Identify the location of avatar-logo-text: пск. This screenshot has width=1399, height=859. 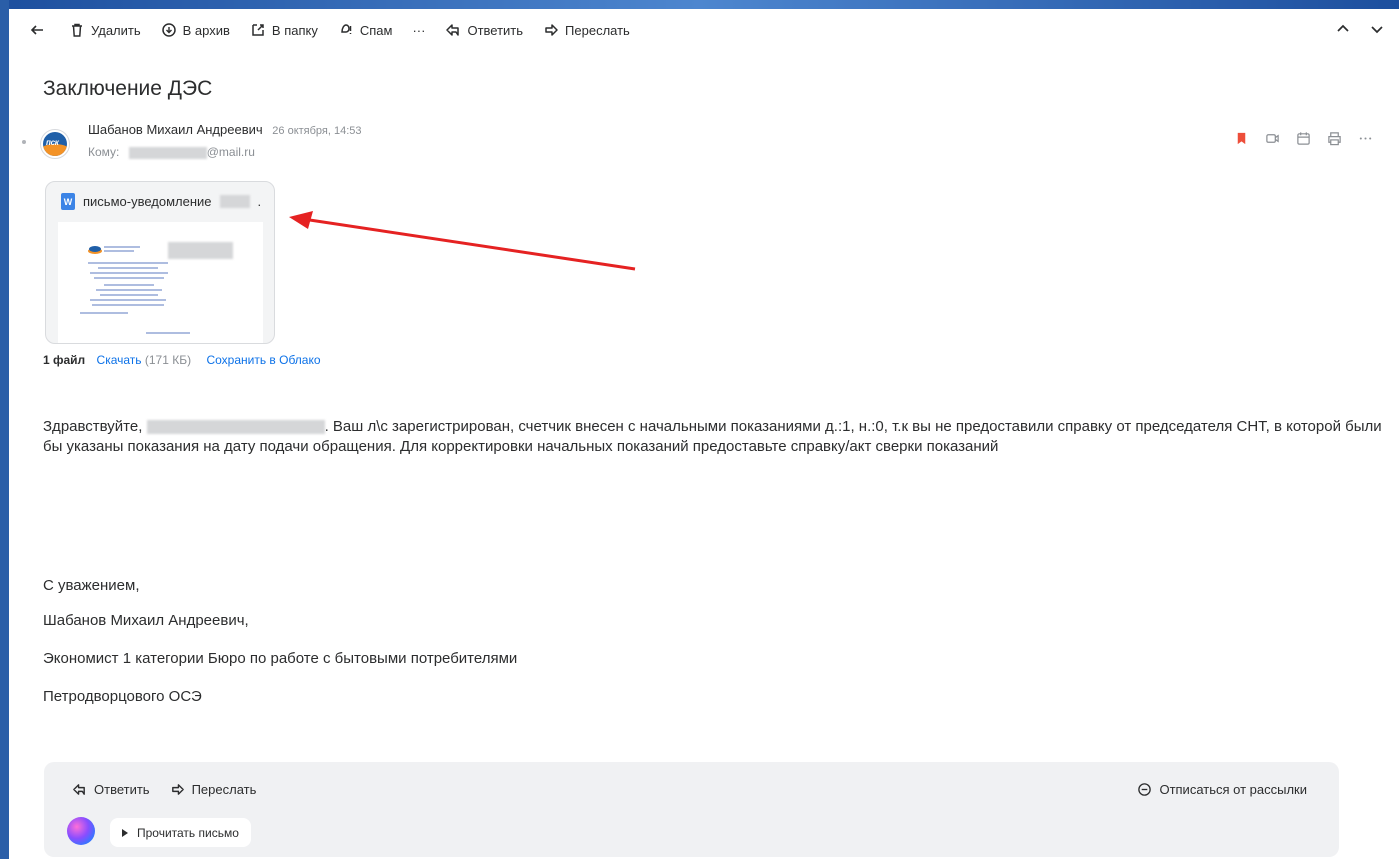
(52, 142).